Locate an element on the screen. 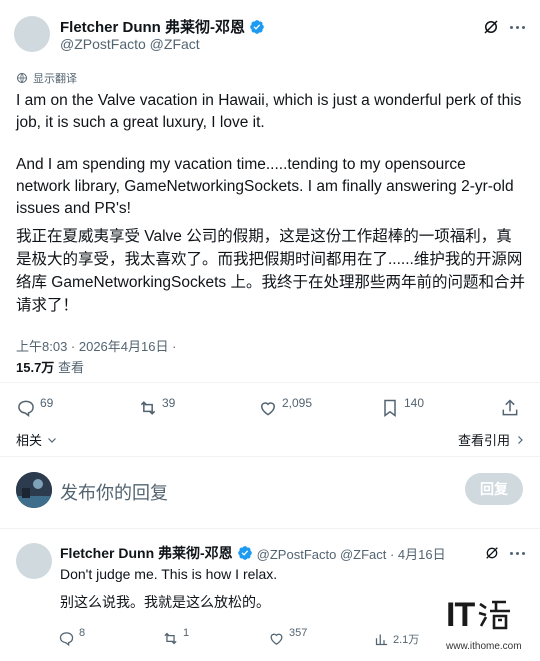 This screenshot has width=540, height=661. show-translation-link: 显示翻译 is located at coordinates (46, 78).